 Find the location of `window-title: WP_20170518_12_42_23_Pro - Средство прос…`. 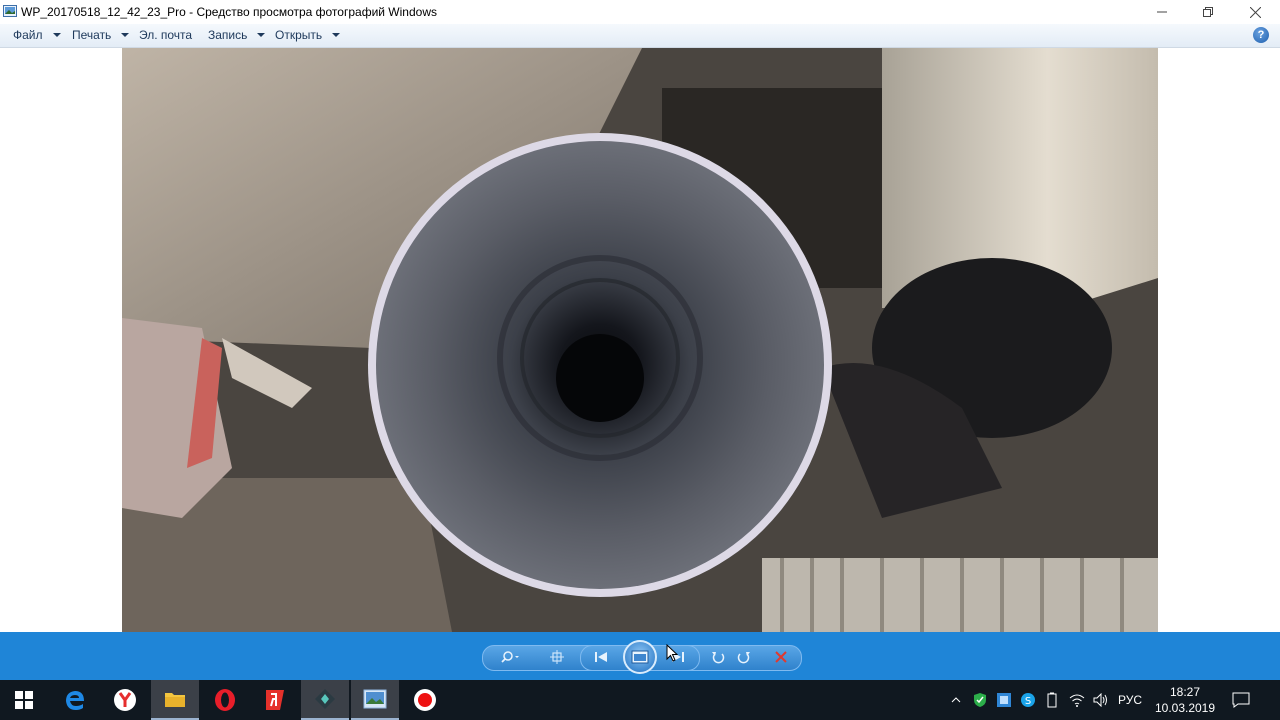

window-title: WP_20170518_12_42_23_Pro - Средство прос… is located at coordinates (229, 12).